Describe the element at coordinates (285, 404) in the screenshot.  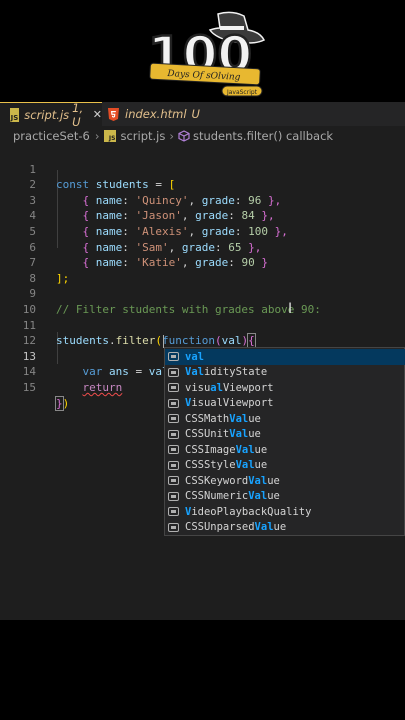
I see `suggestion-item: VisualViewport` at that location.